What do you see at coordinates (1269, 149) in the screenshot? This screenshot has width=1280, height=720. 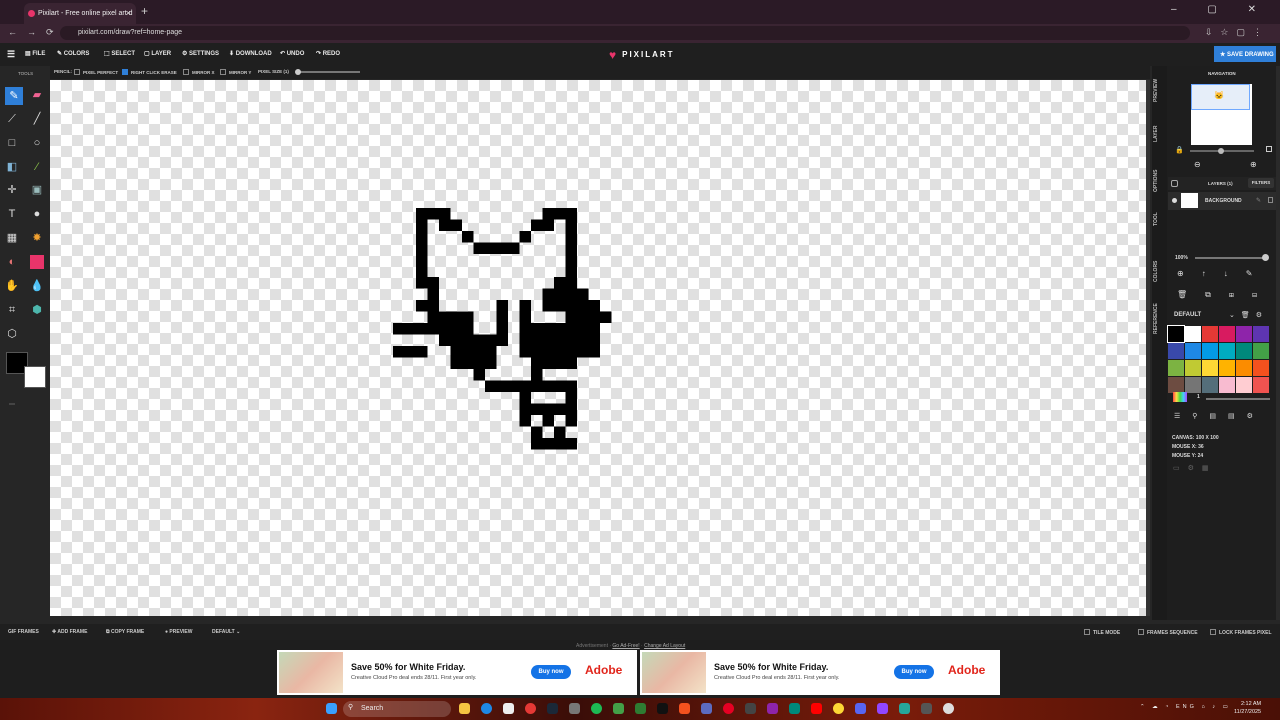 I see `fit-icon` at bounding box center [1269, 149].